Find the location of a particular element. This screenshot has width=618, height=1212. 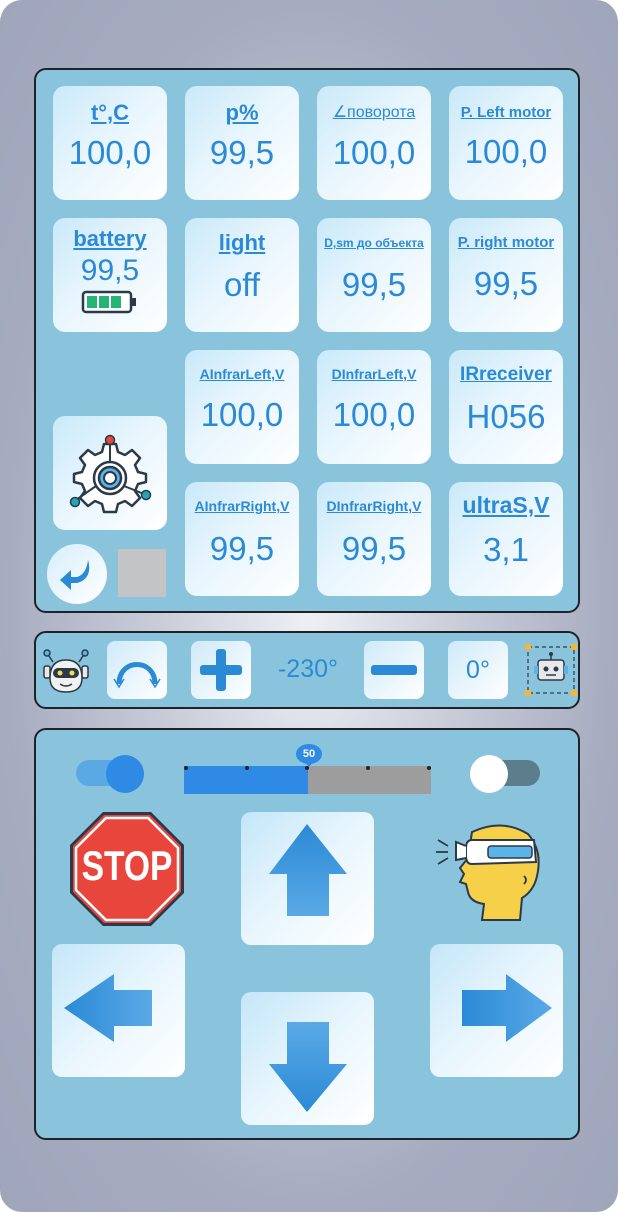

arrow-right-icon is located at coordinates (507, 1008).